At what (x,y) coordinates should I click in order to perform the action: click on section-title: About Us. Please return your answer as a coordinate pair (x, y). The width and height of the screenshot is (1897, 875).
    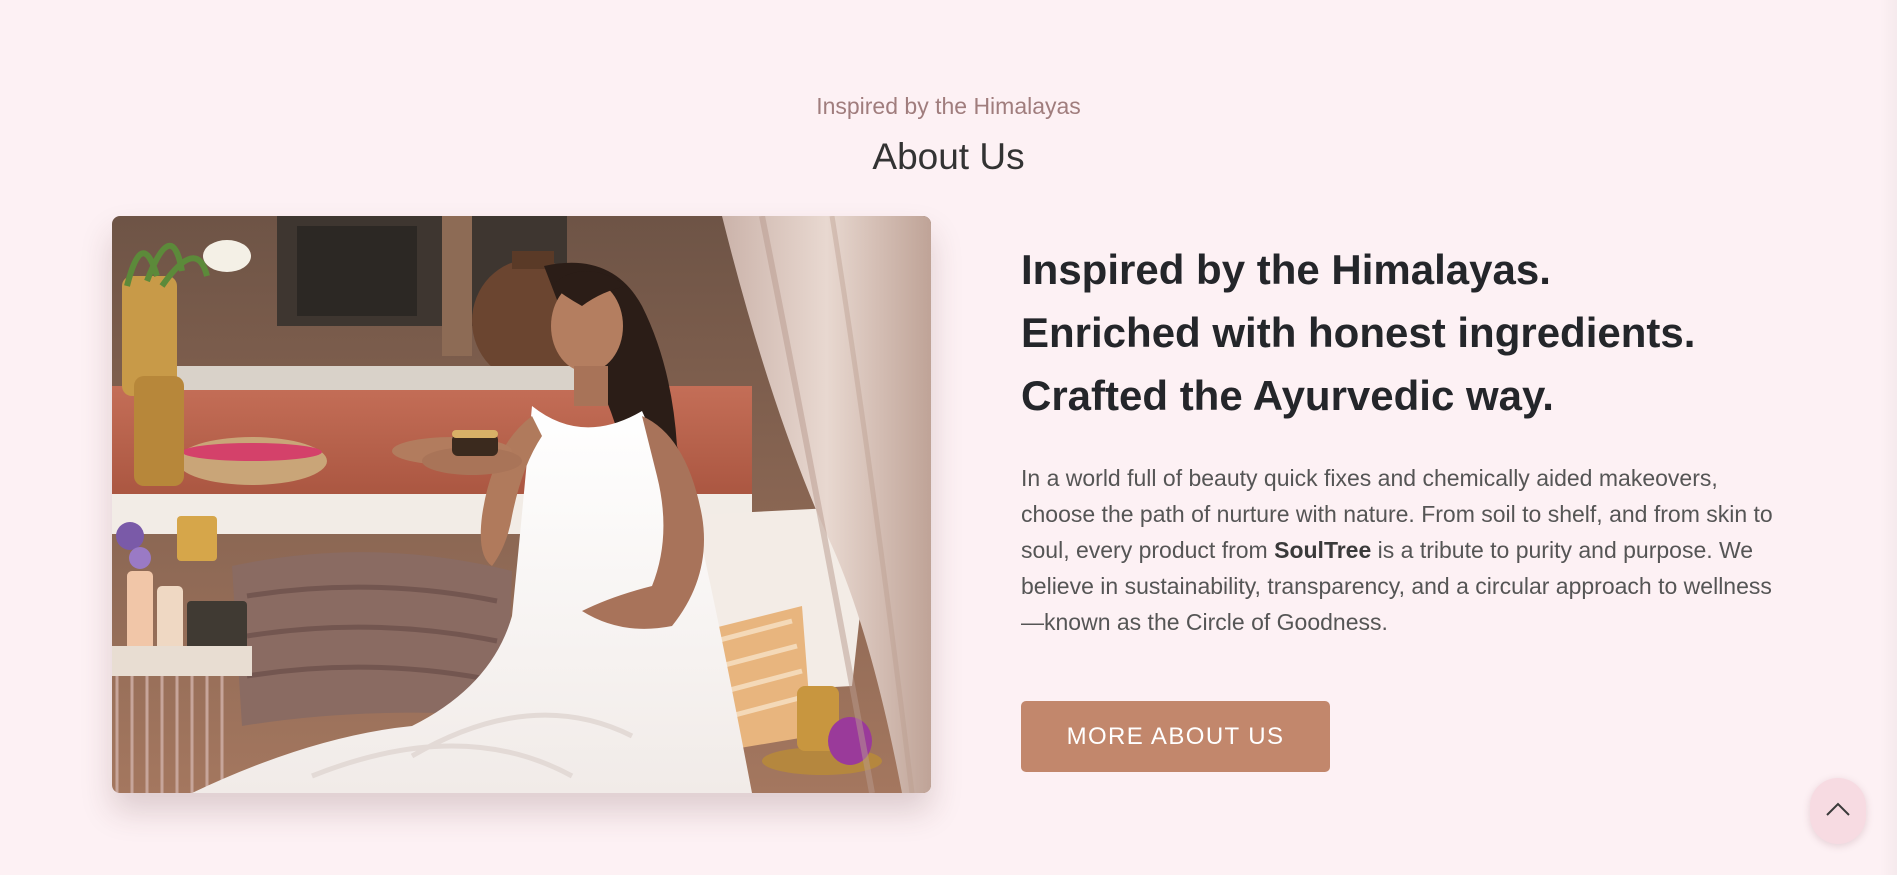
    Looking at the image, I should click on (948, 156).